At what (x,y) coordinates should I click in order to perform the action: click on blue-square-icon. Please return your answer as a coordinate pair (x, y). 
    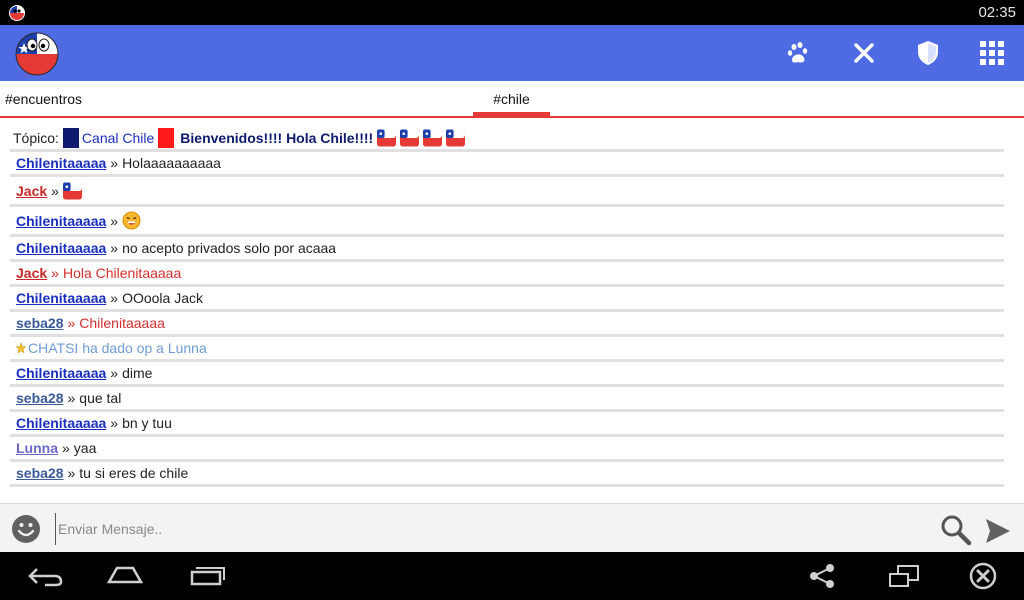
    Looking at the image, I should click on (70, 138).